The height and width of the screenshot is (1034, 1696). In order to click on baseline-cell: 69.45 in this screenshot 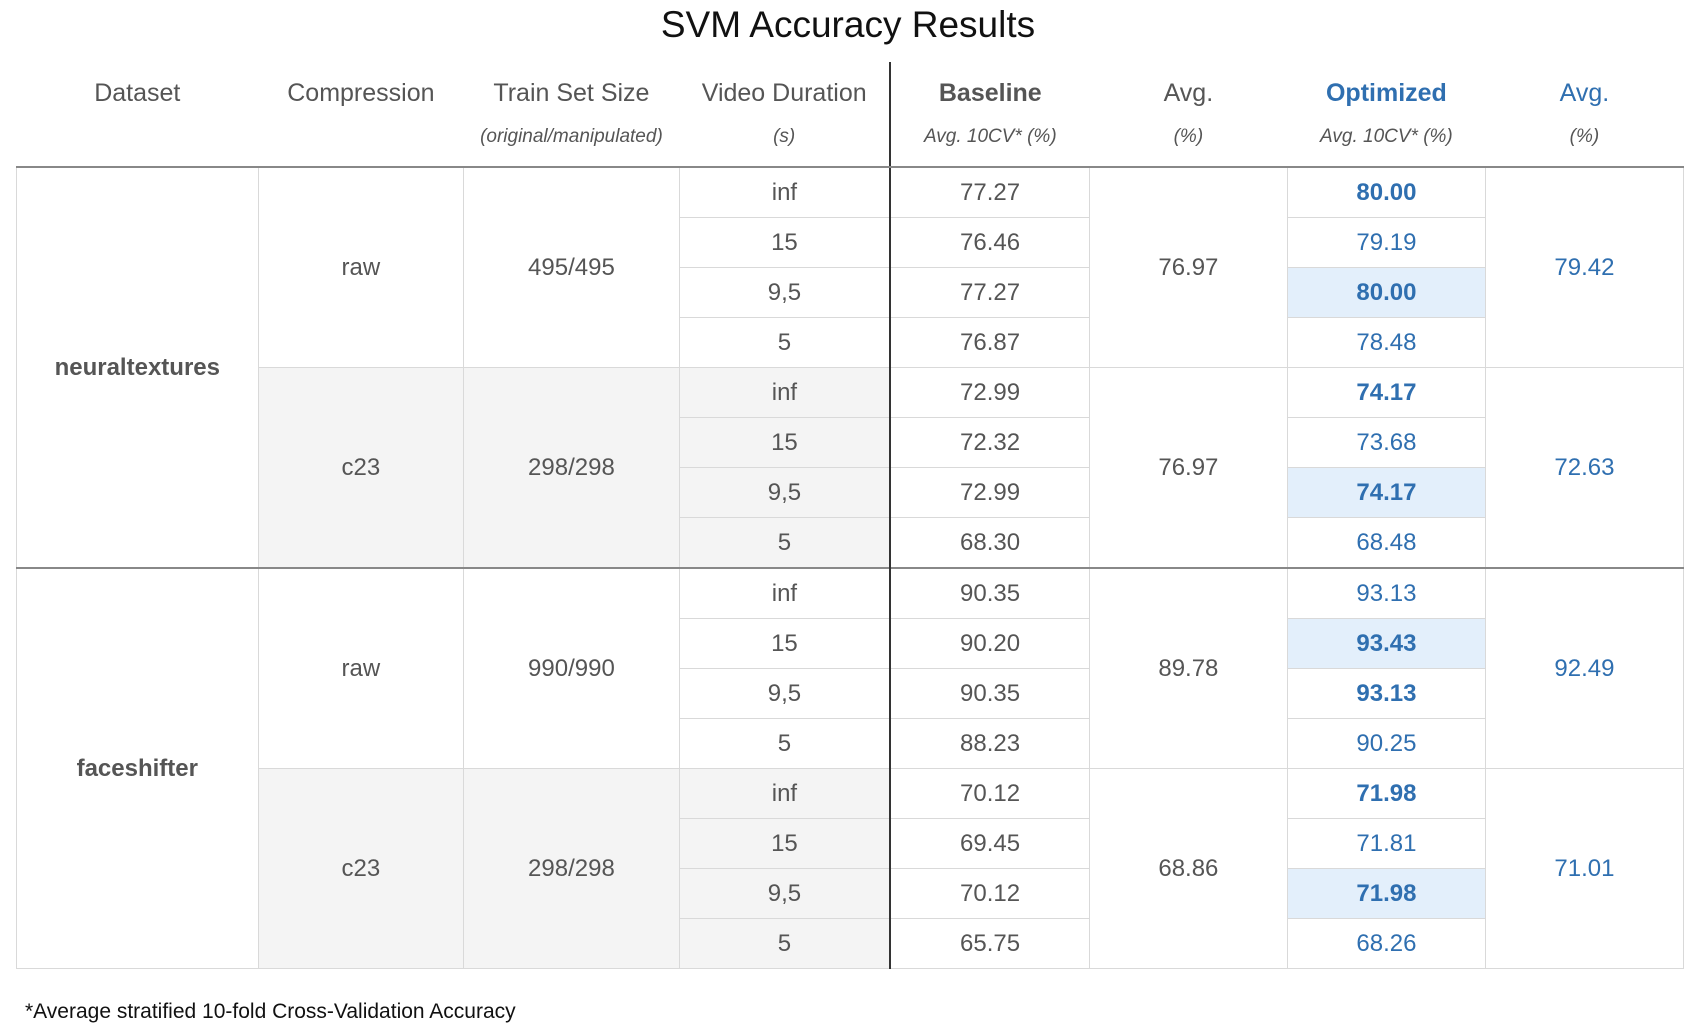, I will do `click(989, 843)`.